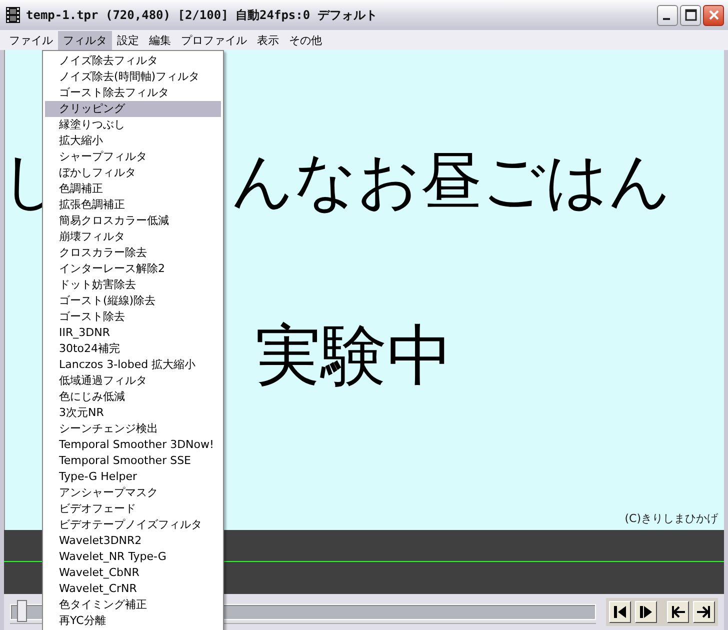 This screenshot has width=728, height=630. What do you see at coordinates (305, 40) in the screenshot?
I see `menu-item: その他` at bounding box center [305, 40].